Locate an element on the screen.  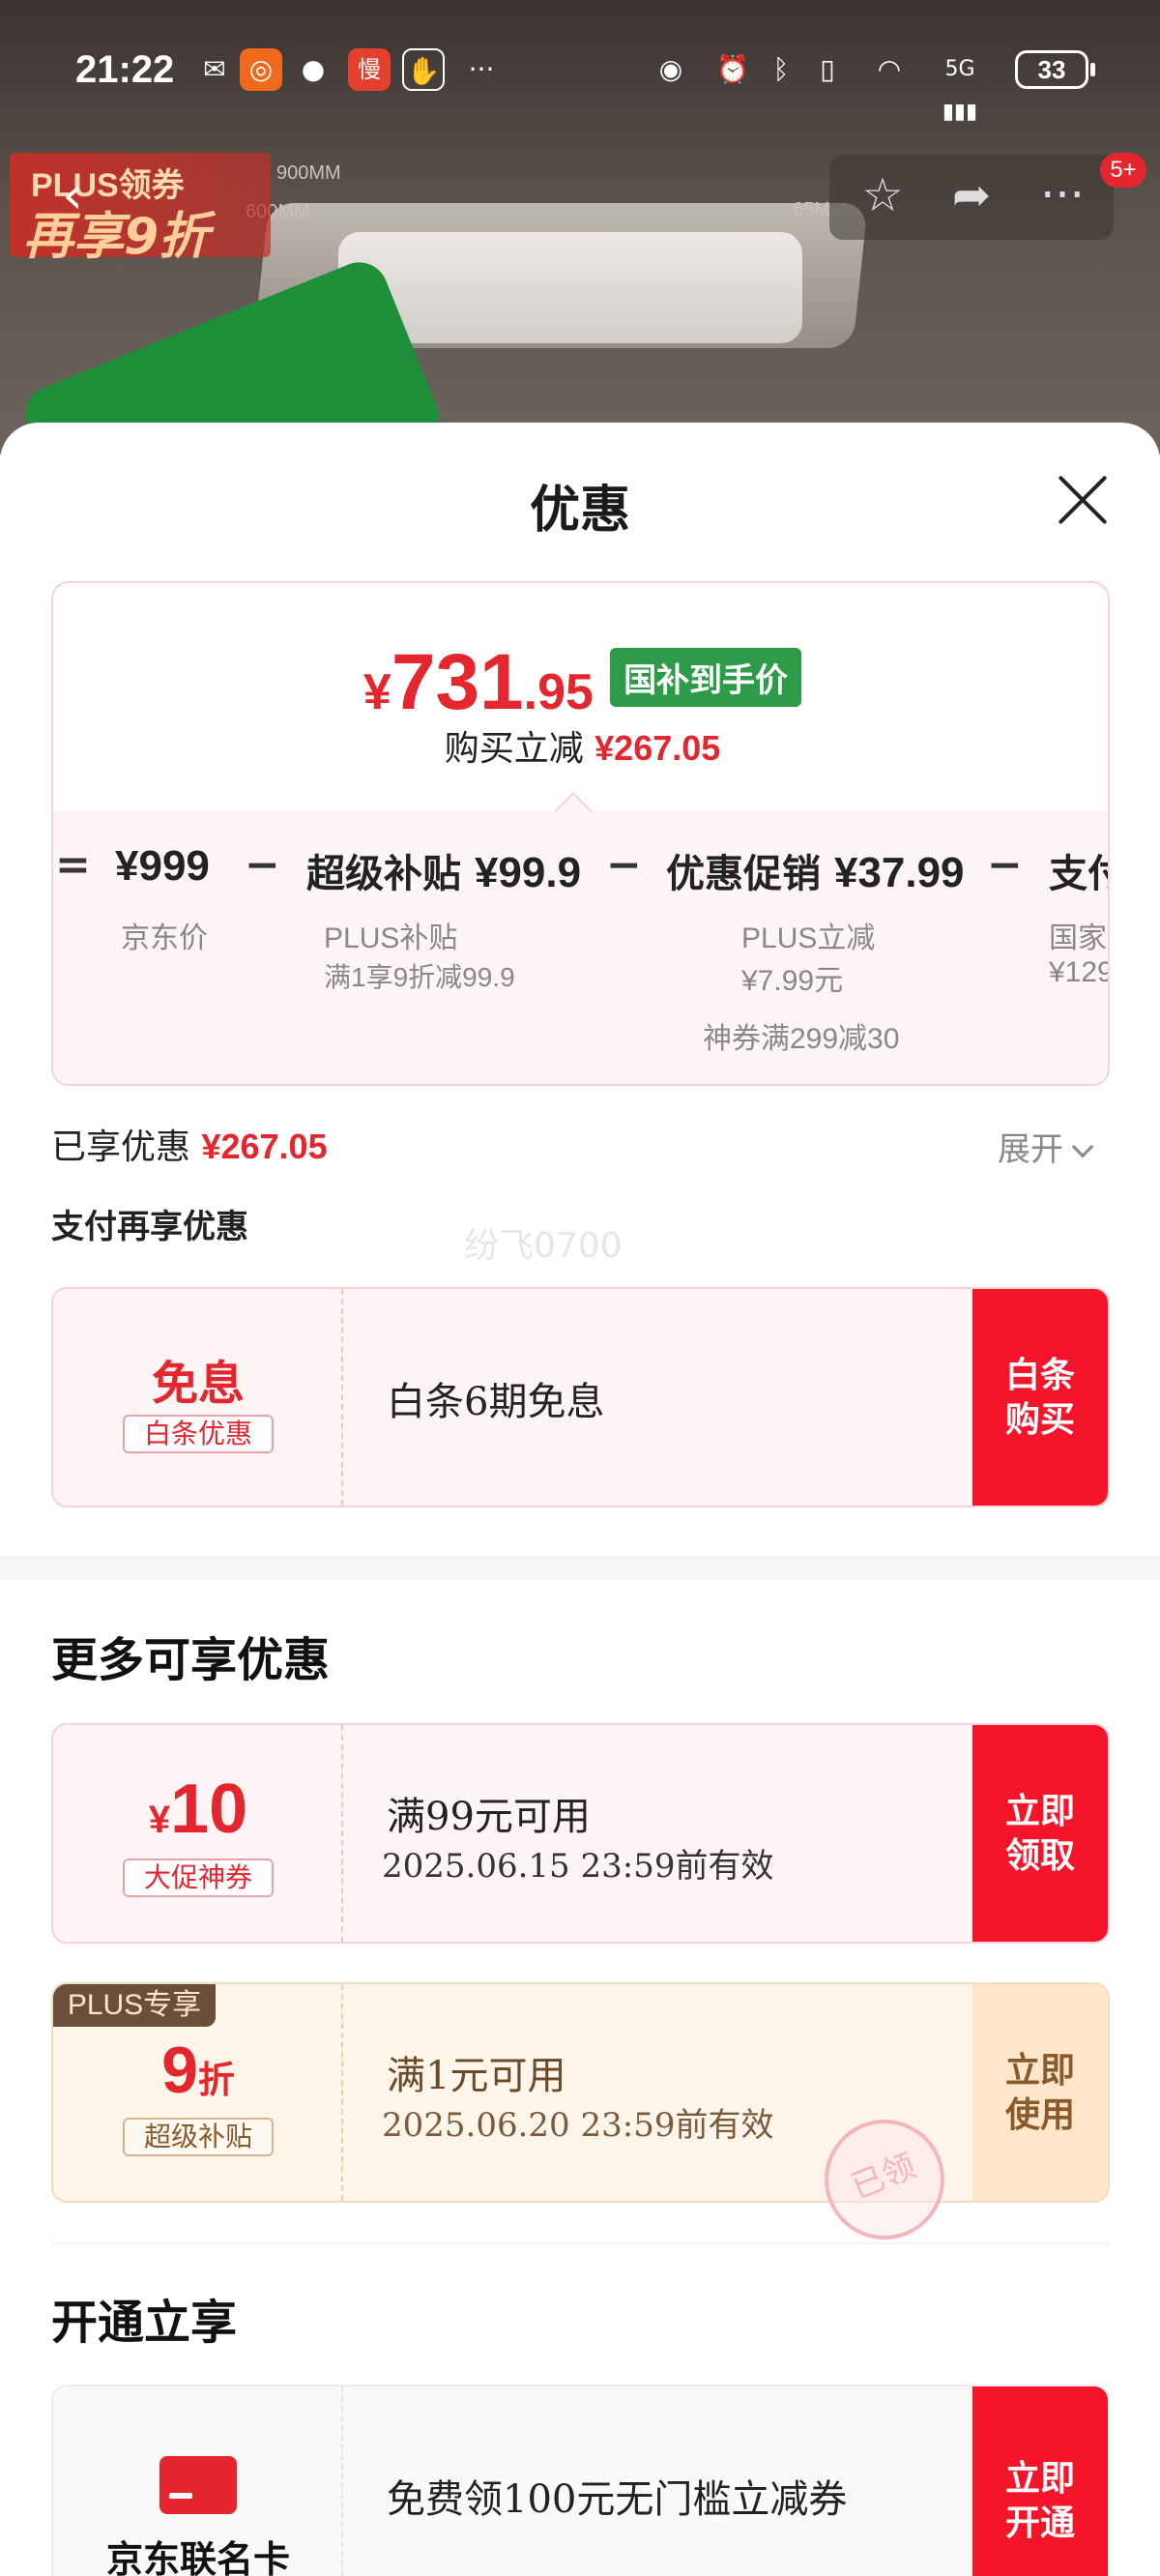
baitiao-coupon: 免息 白条优惠 白条6期免息 白条 购买 is located at coordinates (580, 1397).